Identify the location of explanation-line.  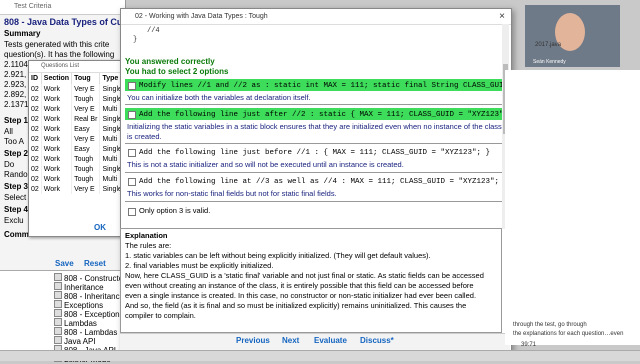
(311, 326).